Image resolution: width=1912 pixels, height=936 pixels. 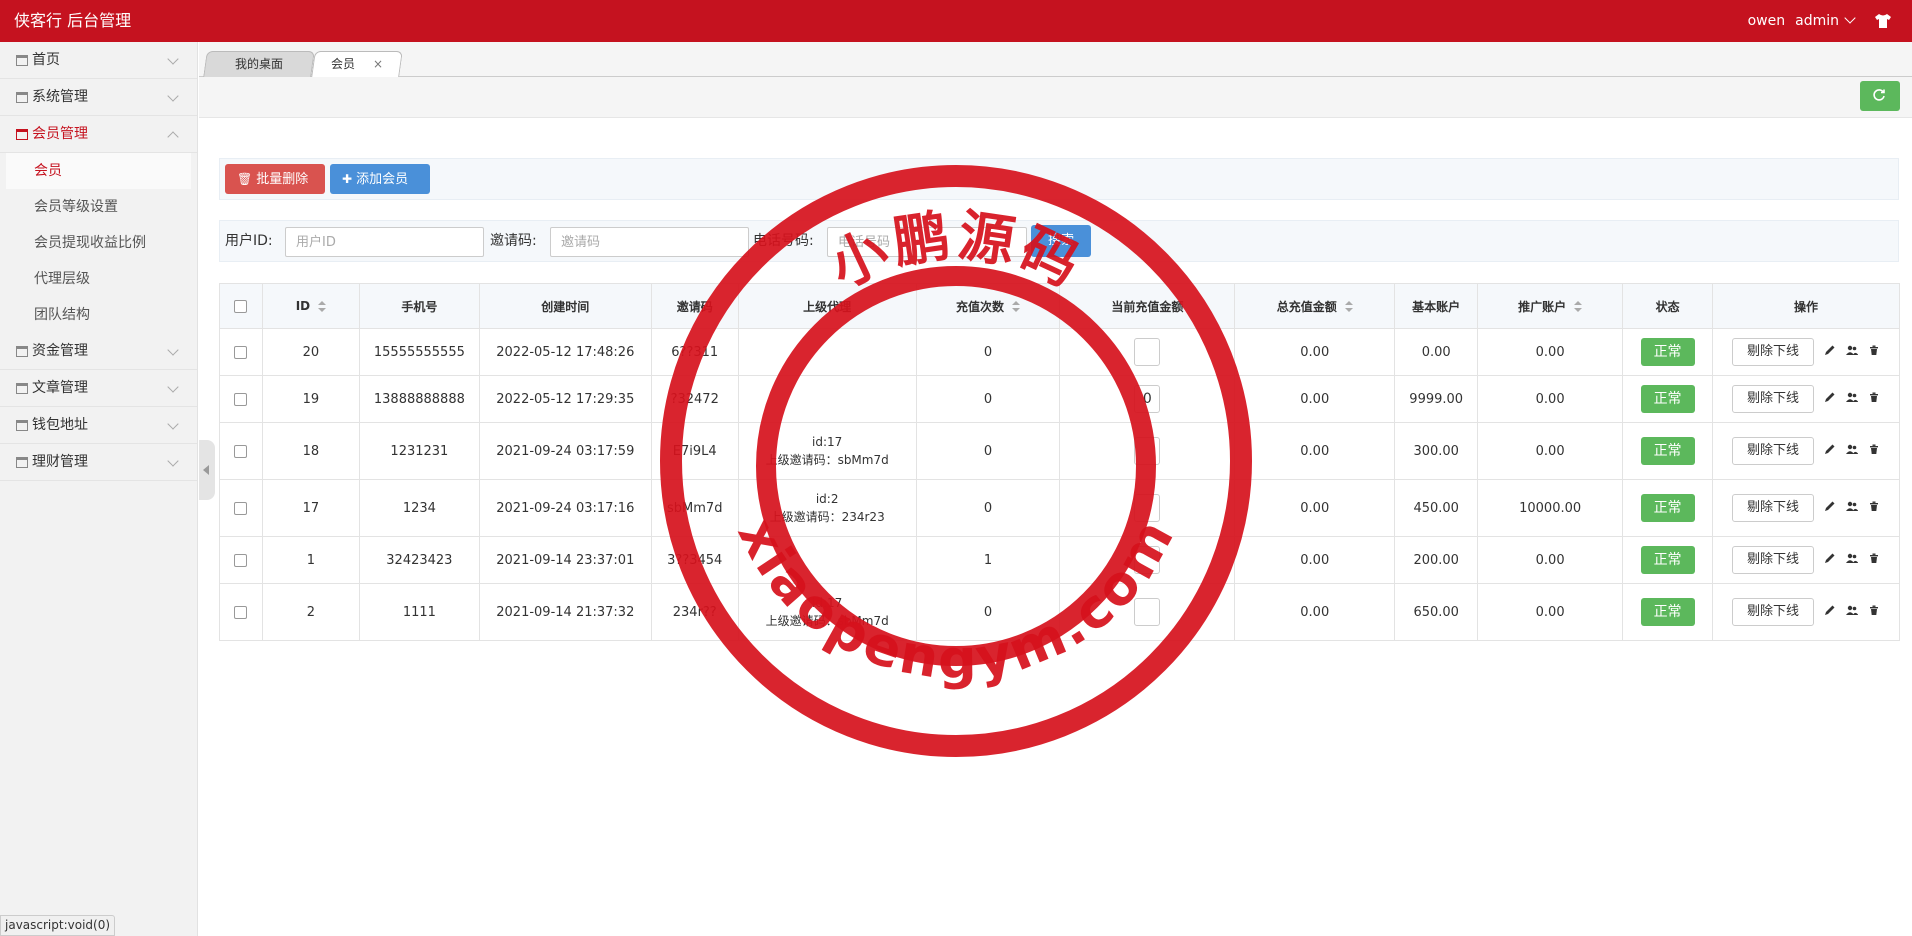 I want to click on select-all-checkbox, so click(x=241, y=306).